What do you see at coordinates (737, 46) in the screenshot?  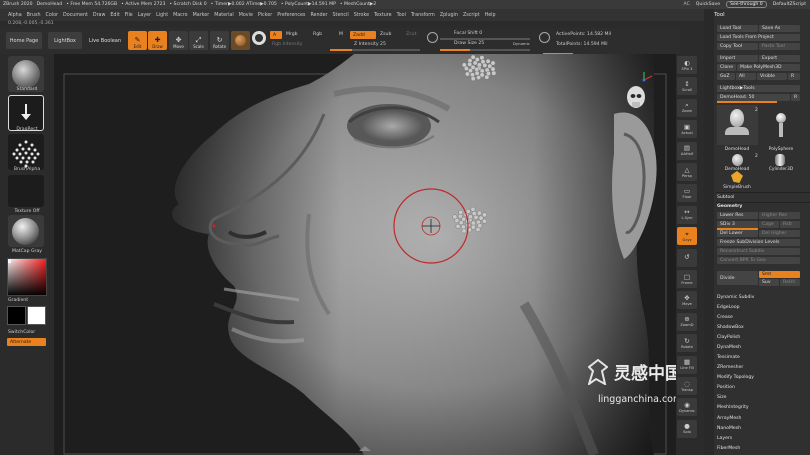 I see `copy-tool-button: Copy Tool` at bounding box center [737, 46].